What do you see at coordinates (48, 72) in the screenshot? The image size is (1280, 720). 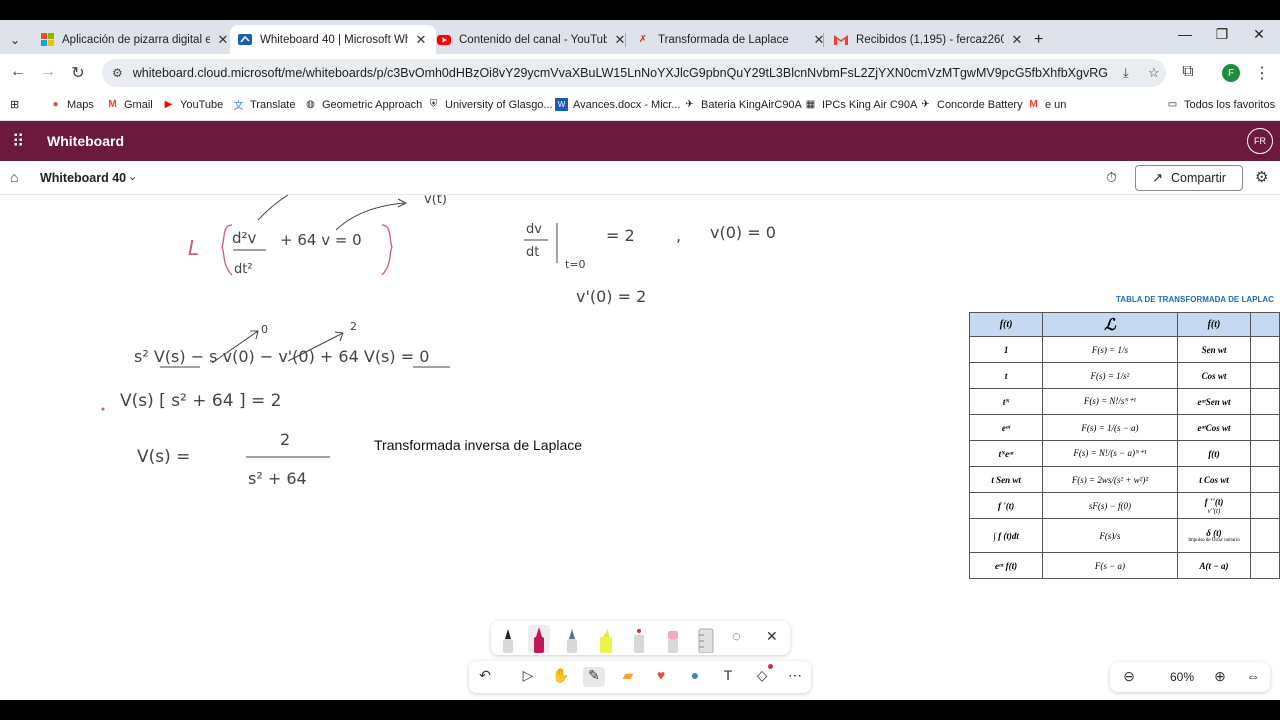 I see `forward-arrow-icon: →` at bounding box center [48, 72].